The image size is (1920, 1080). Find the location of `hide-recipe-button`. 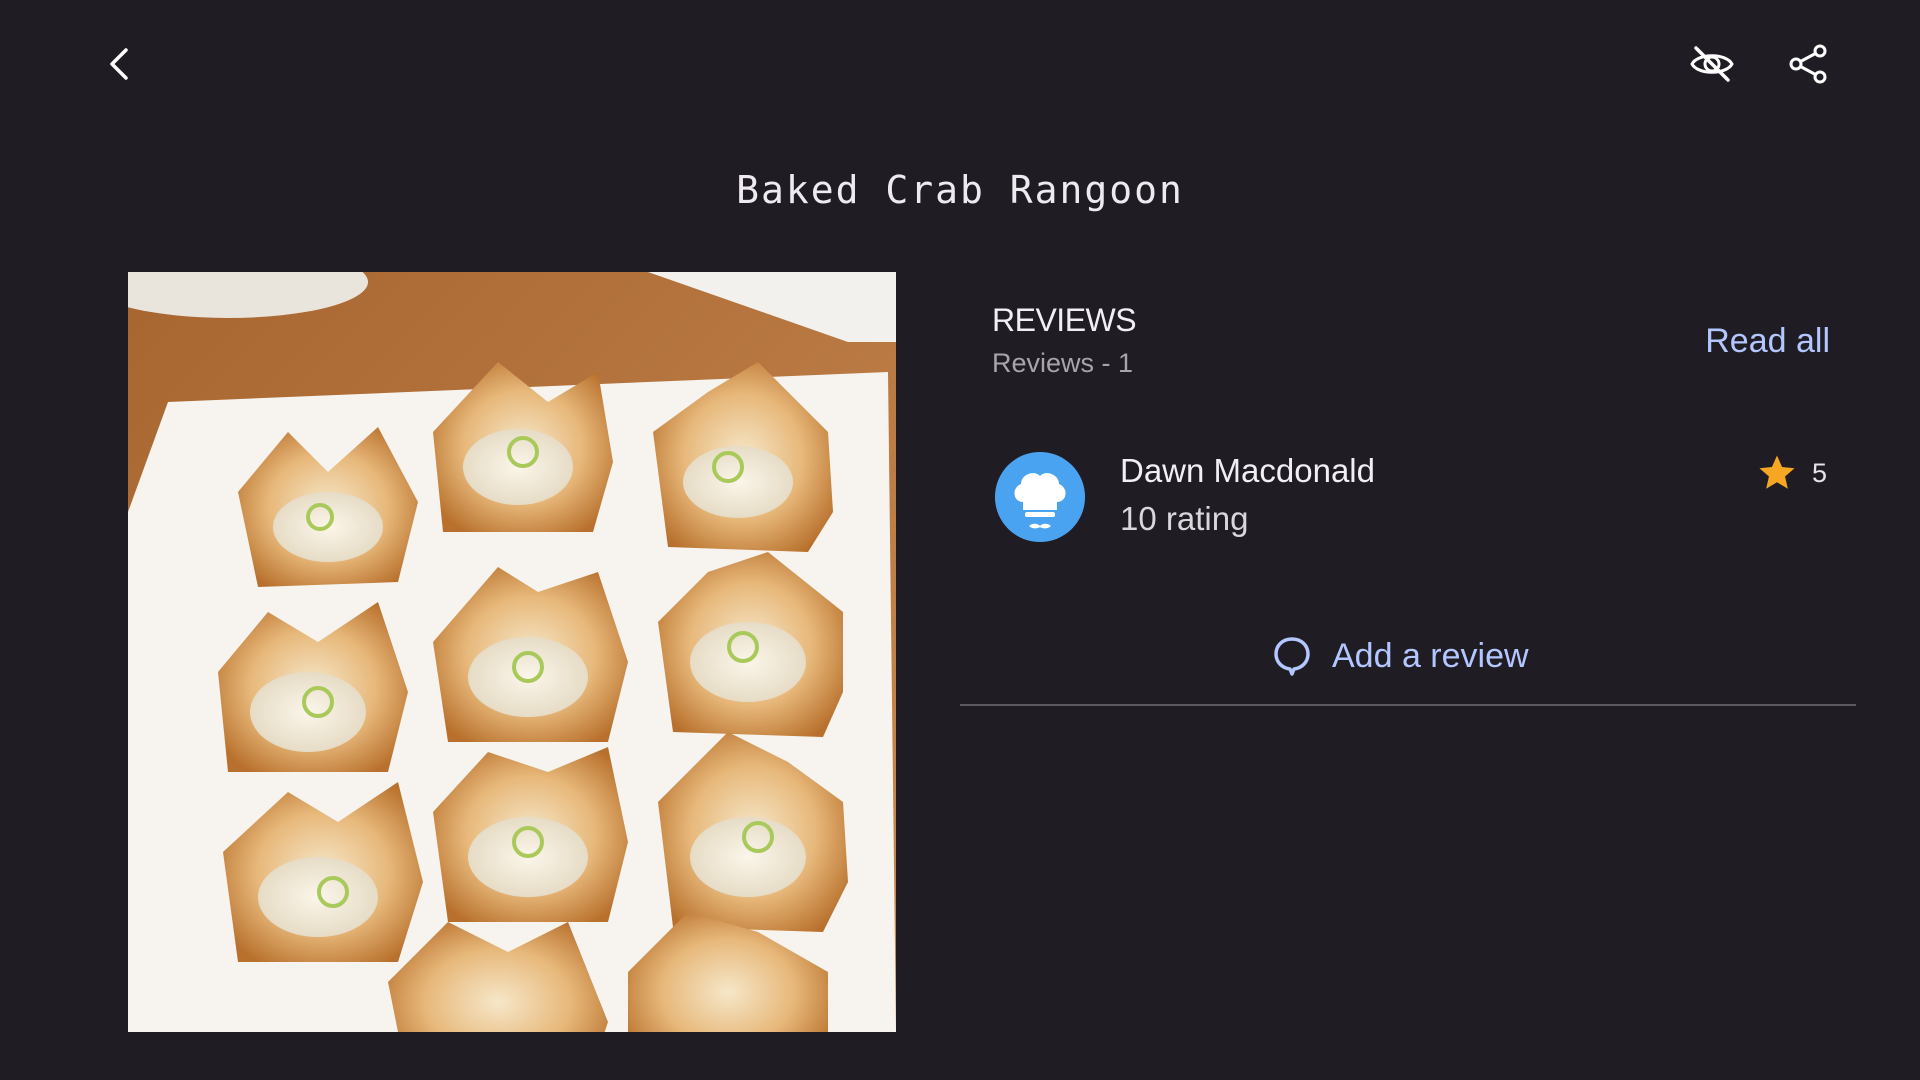

hide-recipe-button is located at coordinates (1712, 64).